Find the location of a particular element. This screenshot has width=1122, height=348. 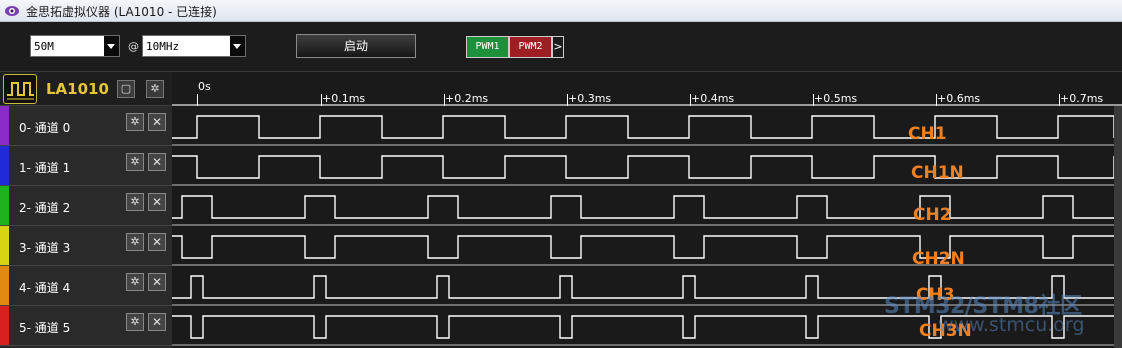

channel-annotation: CH2N is located at coordinates (938, 259).